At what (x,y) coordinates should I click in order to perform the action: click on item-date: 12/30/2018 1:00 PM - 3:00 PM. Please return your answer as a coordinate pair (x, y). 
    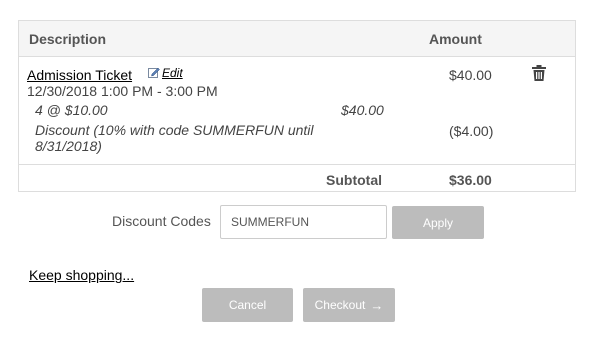
    Looking at the image, I should click on (122, 91).